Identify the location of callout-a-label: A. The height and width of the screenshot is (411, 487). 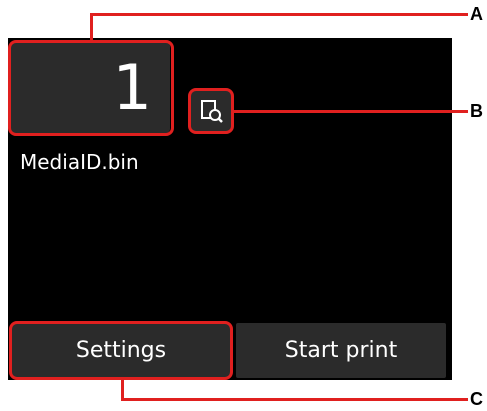
(476, 14).